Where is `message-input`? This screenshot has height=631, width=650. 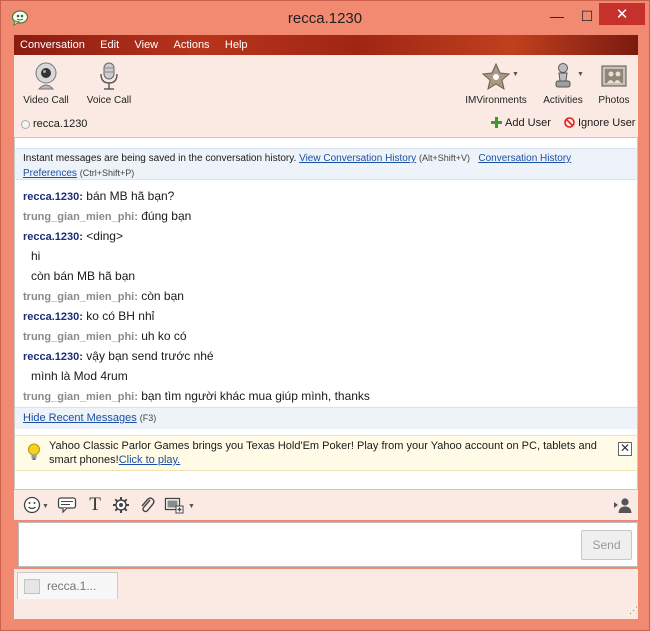
message-input is located at coordinates (328, 544).